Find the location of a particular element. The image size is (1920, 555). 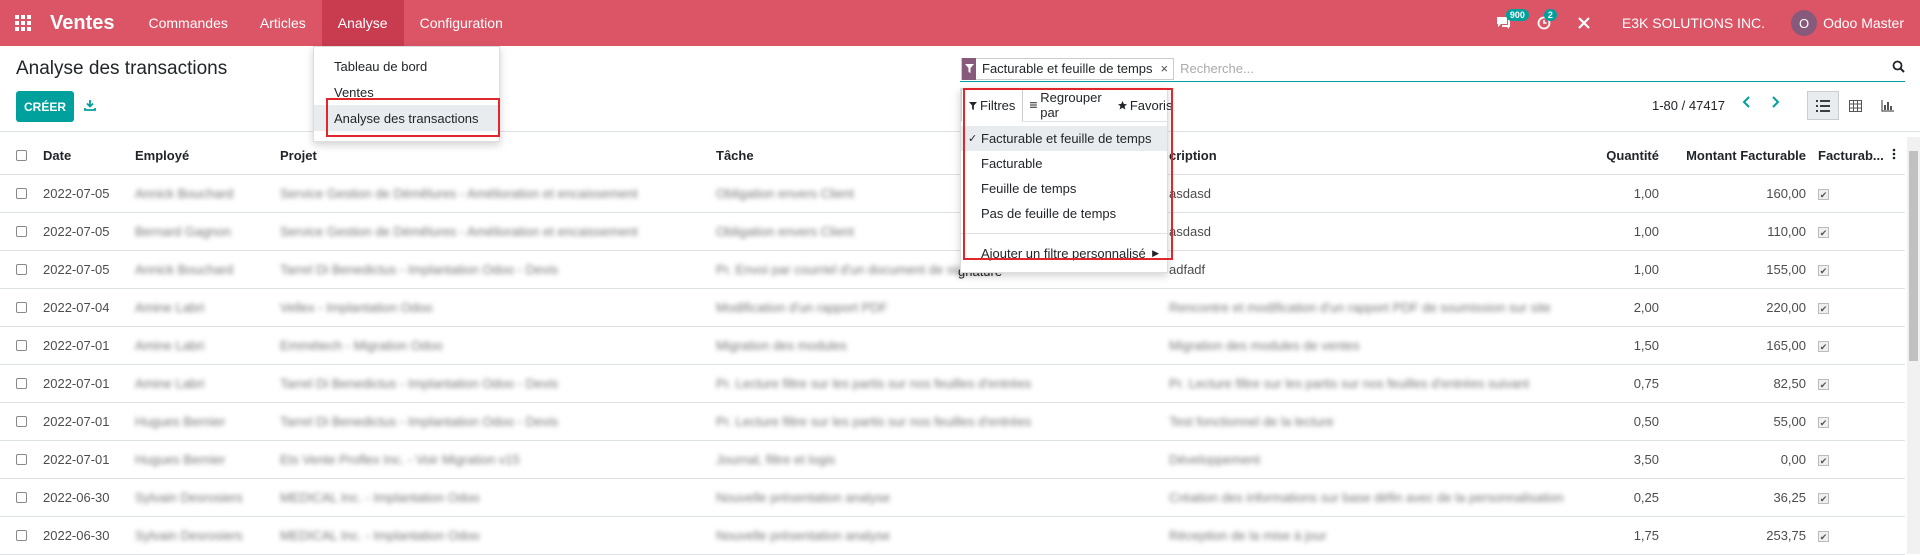

search-icon is located at coordinates (1898, 68).